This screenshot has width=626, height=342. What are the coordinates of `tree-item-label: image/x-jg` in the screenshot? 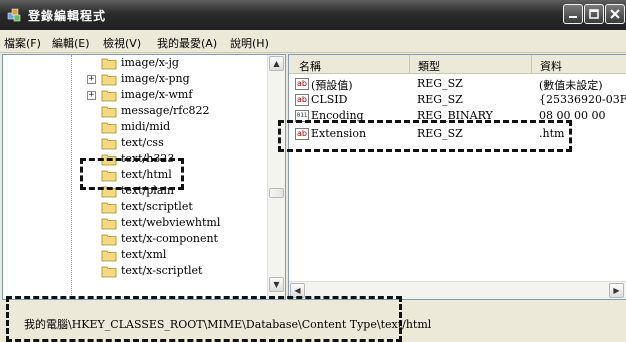 It's located at (150, 62).